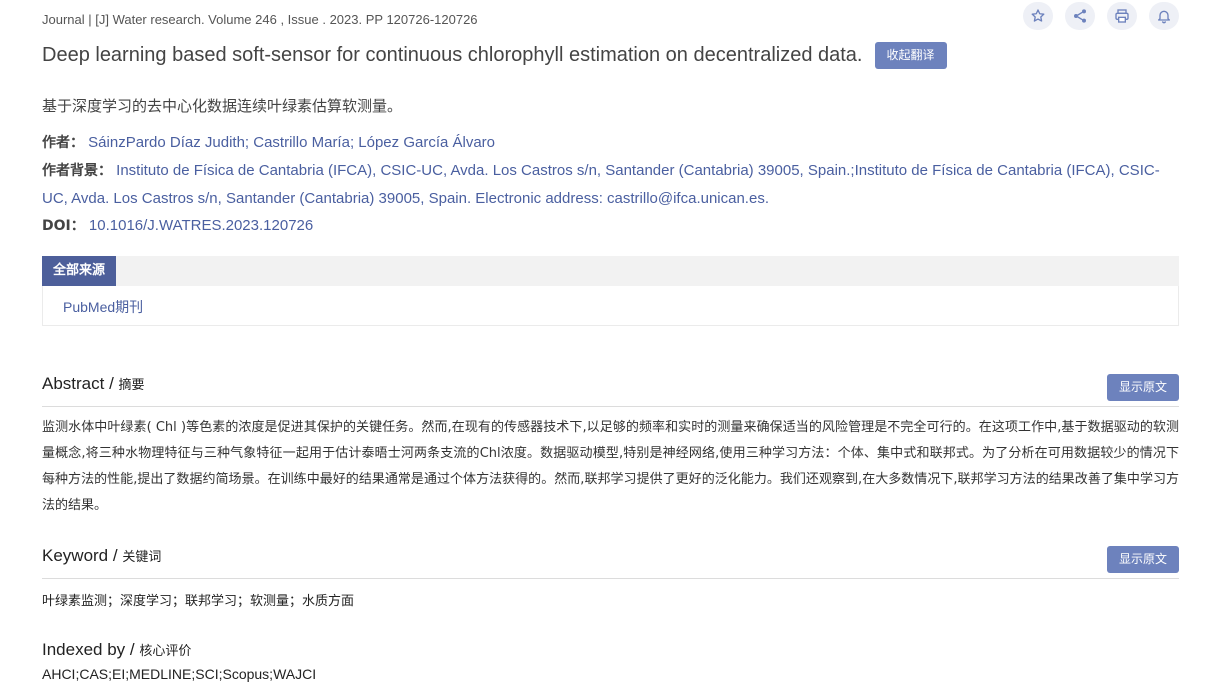  I want to click on collapse-translation-button: 收起翻译, so click(910, 55).